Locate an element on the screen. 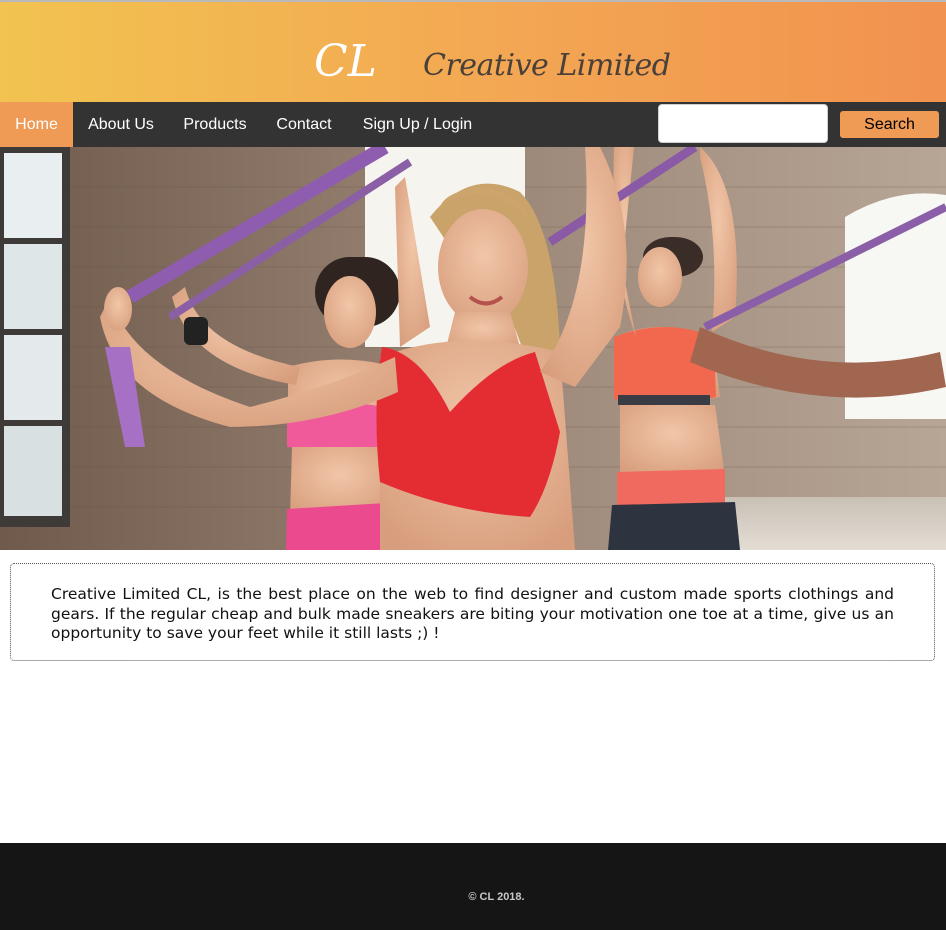  nav-about-us: About Us is located at coordinates (121, 124).